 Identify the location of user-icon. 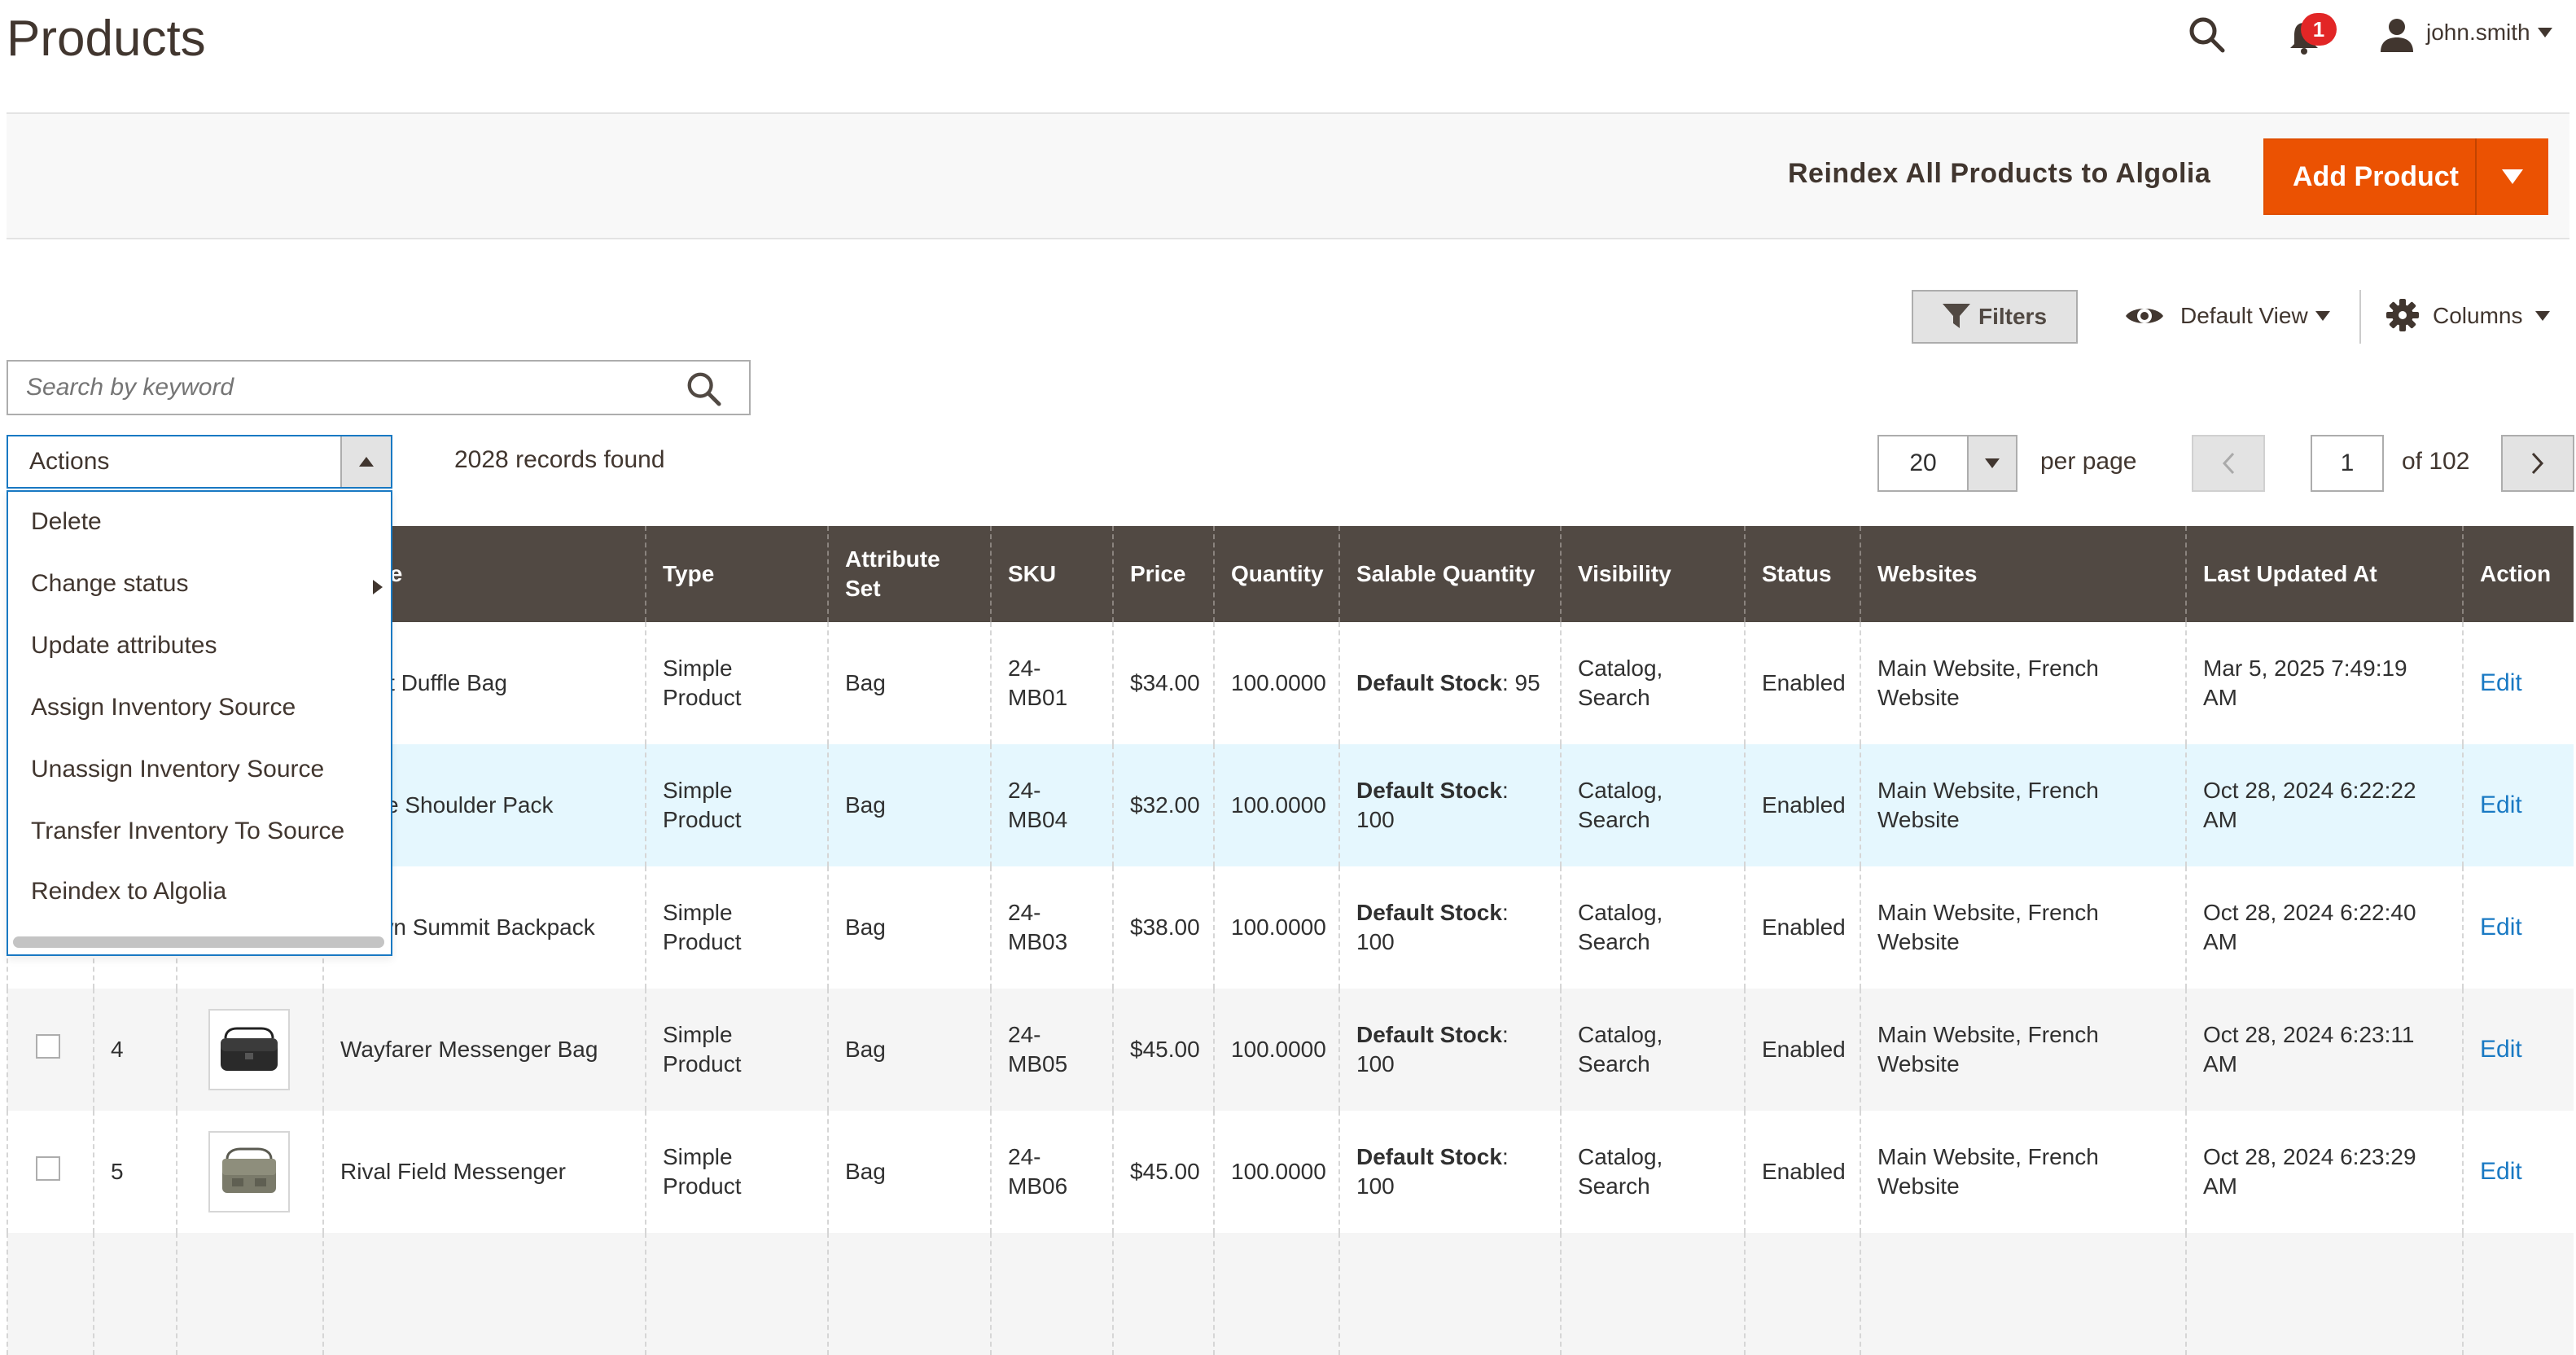
(2397, 34).